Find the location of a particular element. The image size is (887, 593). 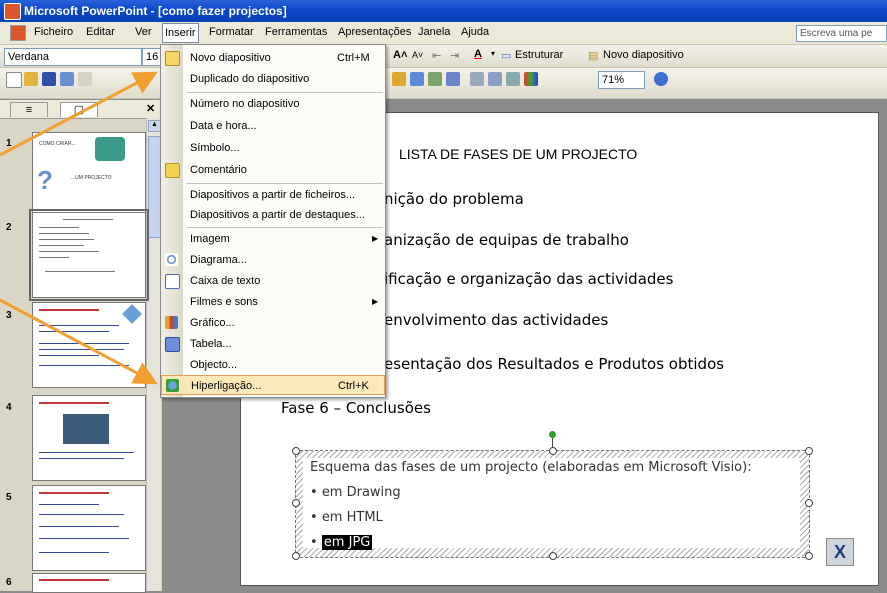

menu-formatar: Formatar is located at coordinates (231, 32).